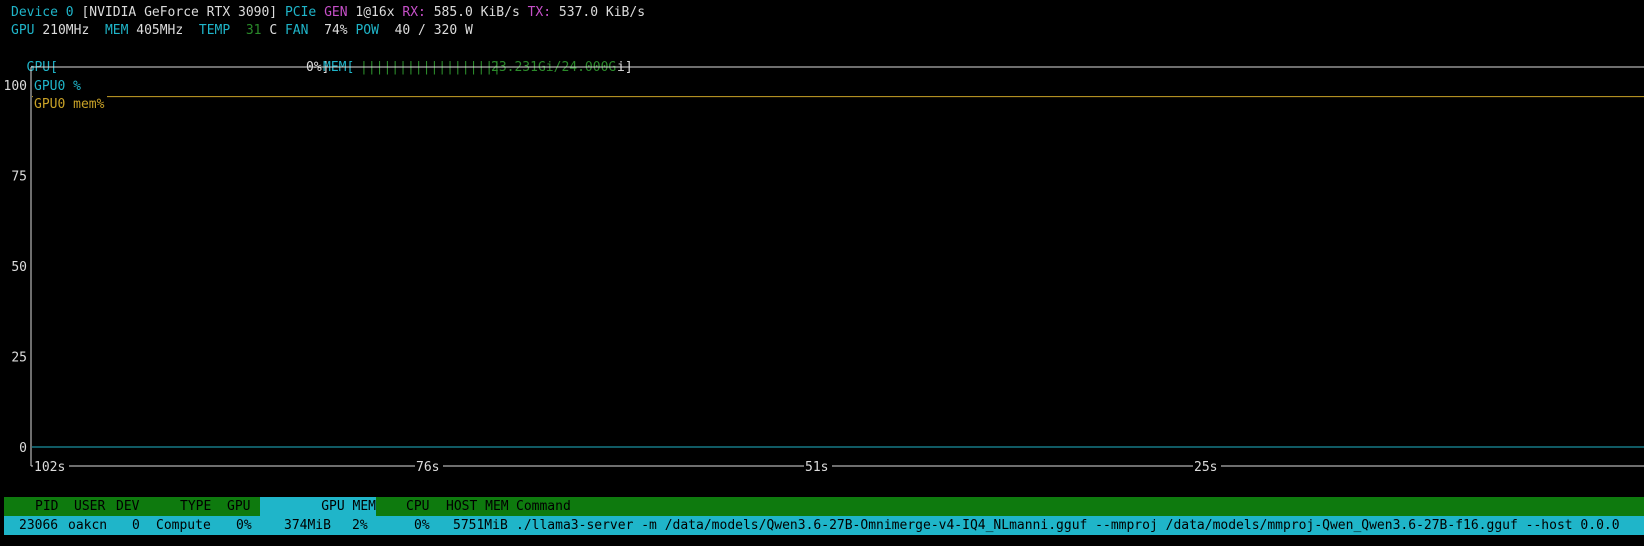 The width and height of the screenshot is (1644, 546). Describe the element at coordinates (422, 525) in the screenshot. I see `row-cpu: 0%` at that location.